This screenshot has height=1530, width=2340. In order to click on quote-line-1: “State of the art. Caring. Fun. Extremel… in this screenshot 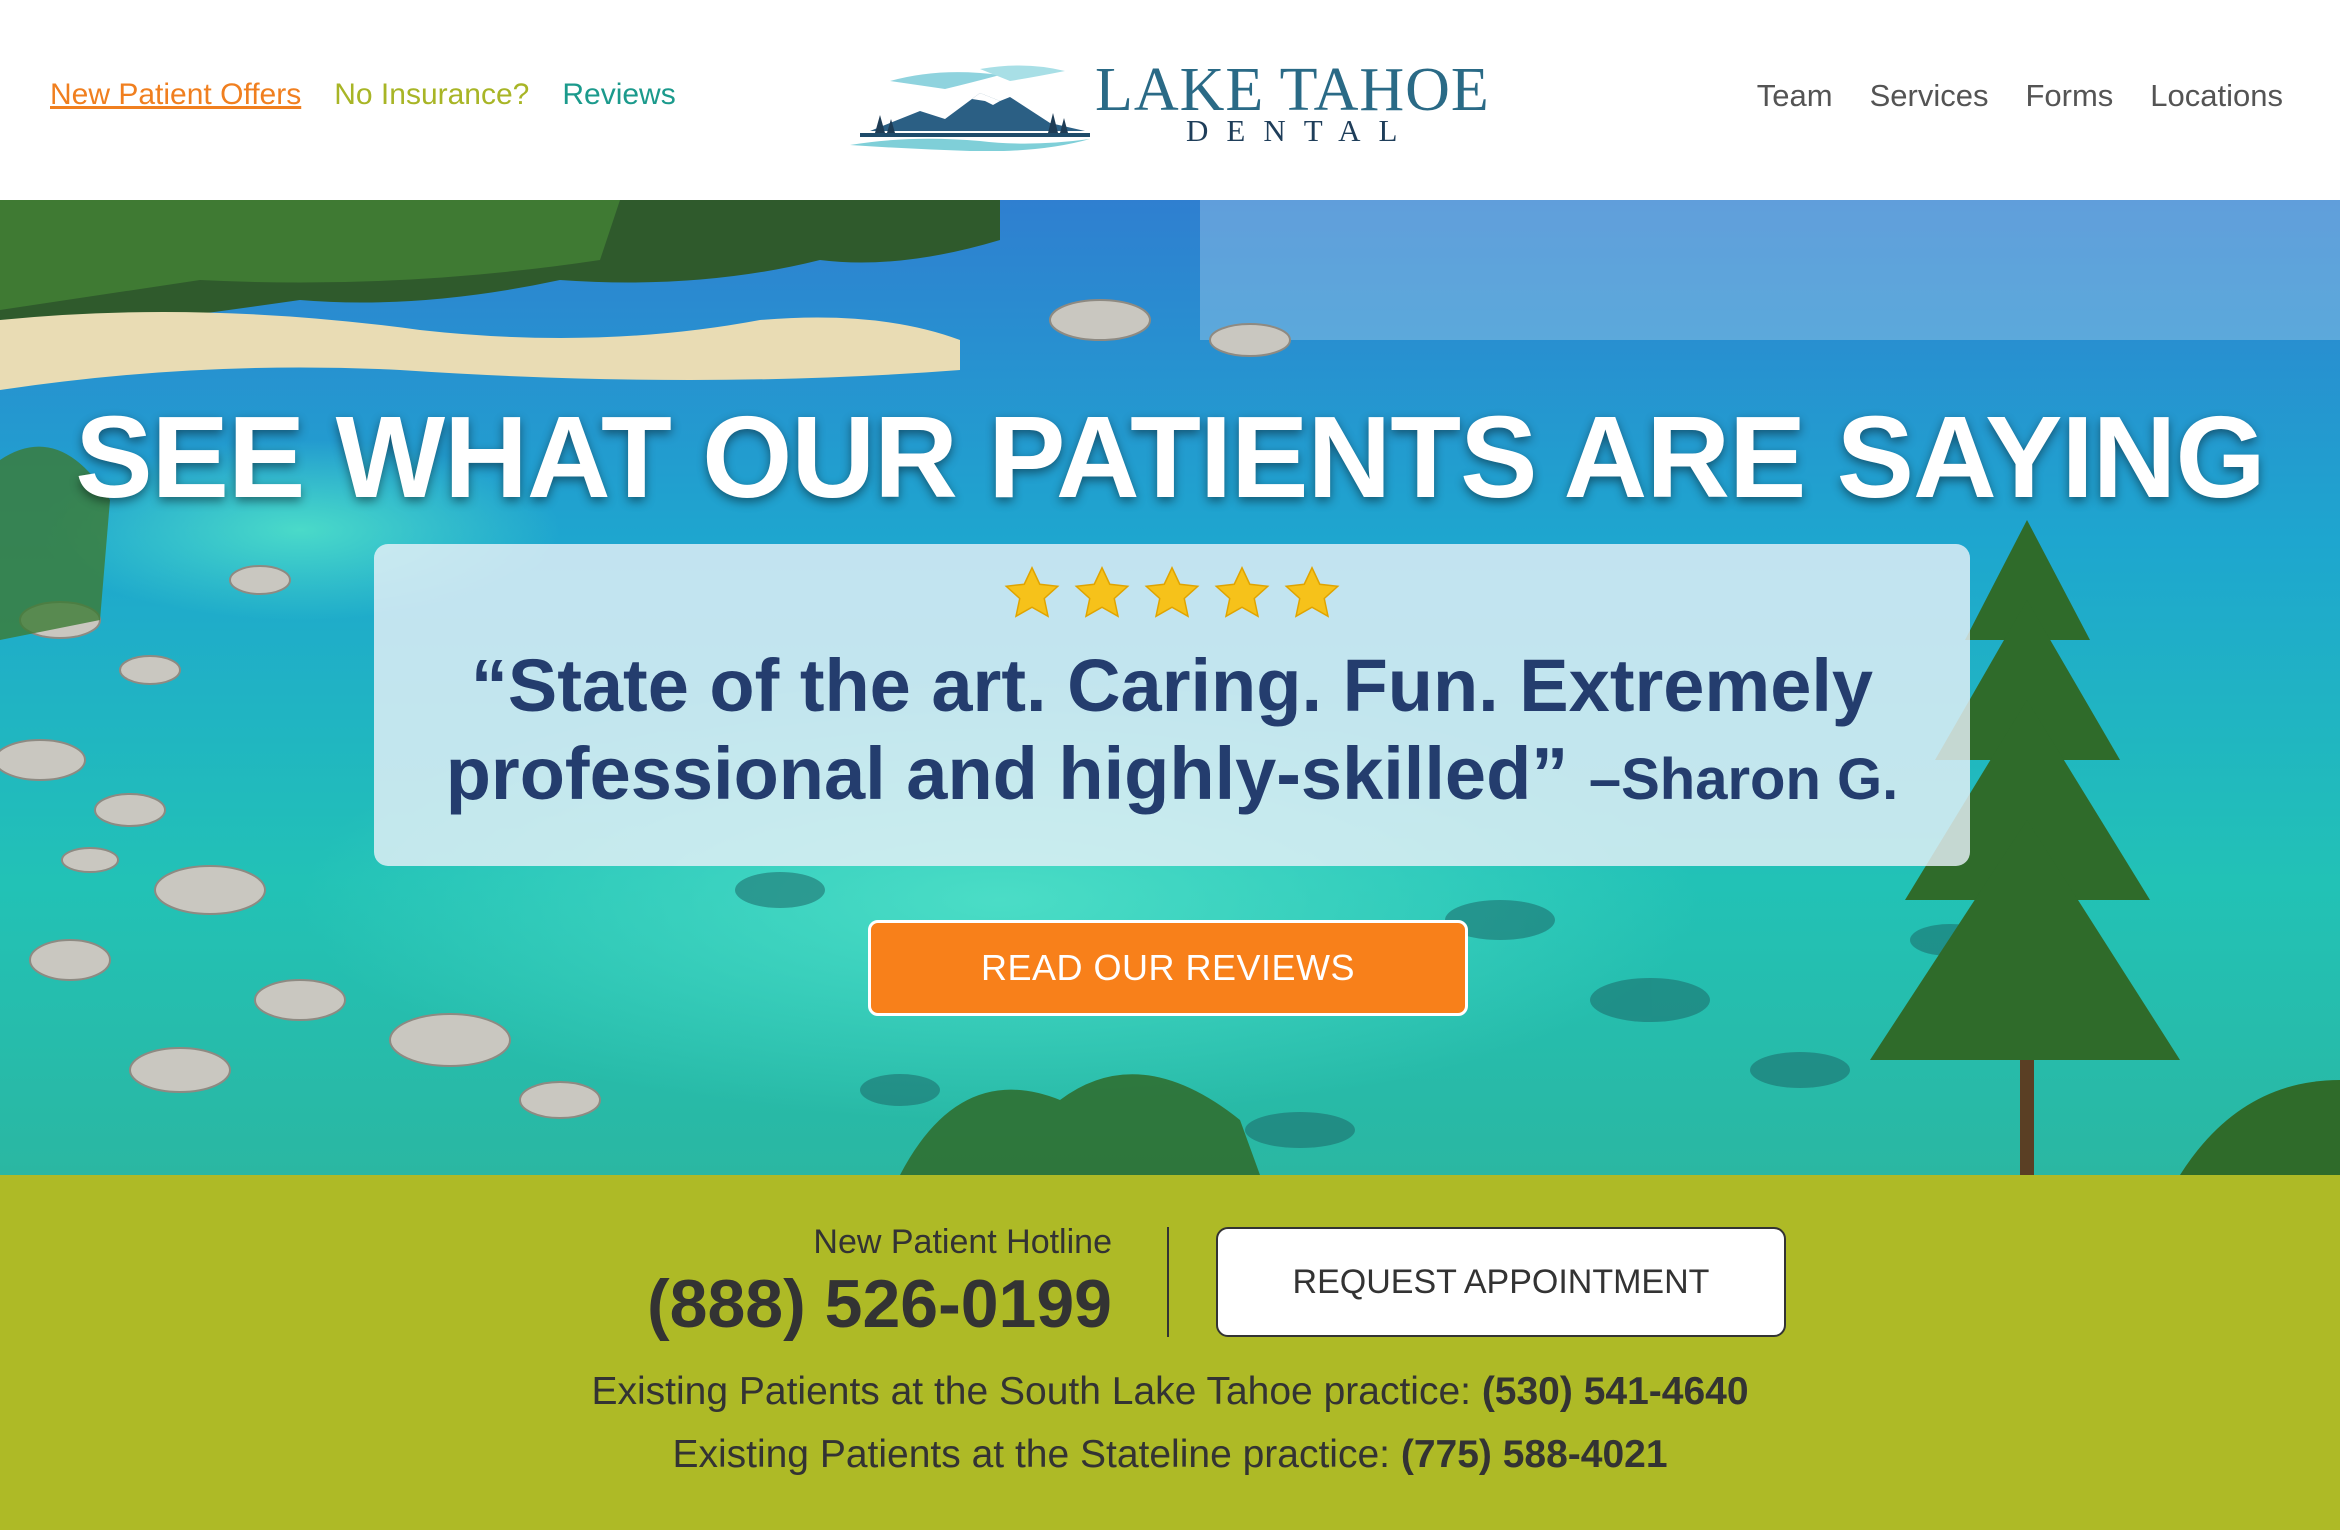, I will do `click(1172, 685)`.